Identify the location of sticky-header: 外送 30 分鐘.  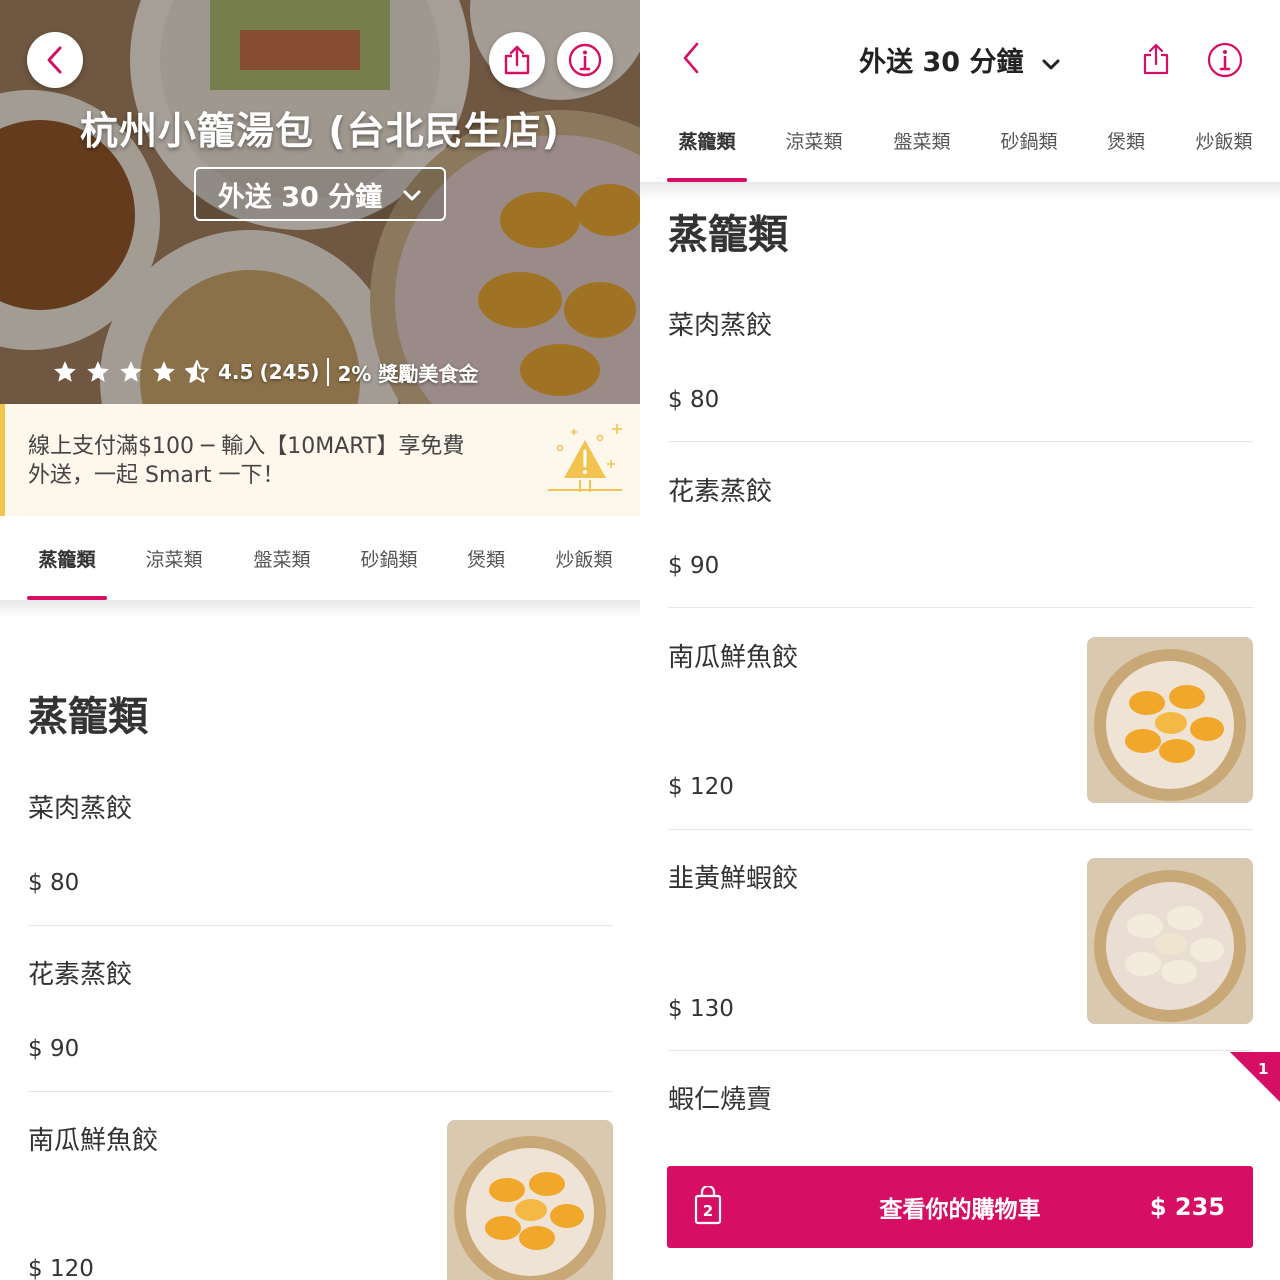
(960, 50).